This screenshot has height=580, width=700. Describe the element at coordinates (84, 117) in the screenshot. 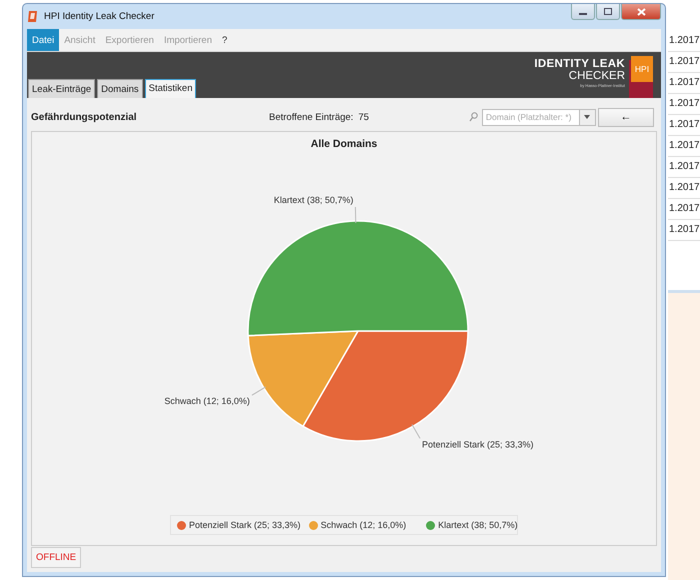

I see `section-title: Gefährdungspotenzial` at that location.